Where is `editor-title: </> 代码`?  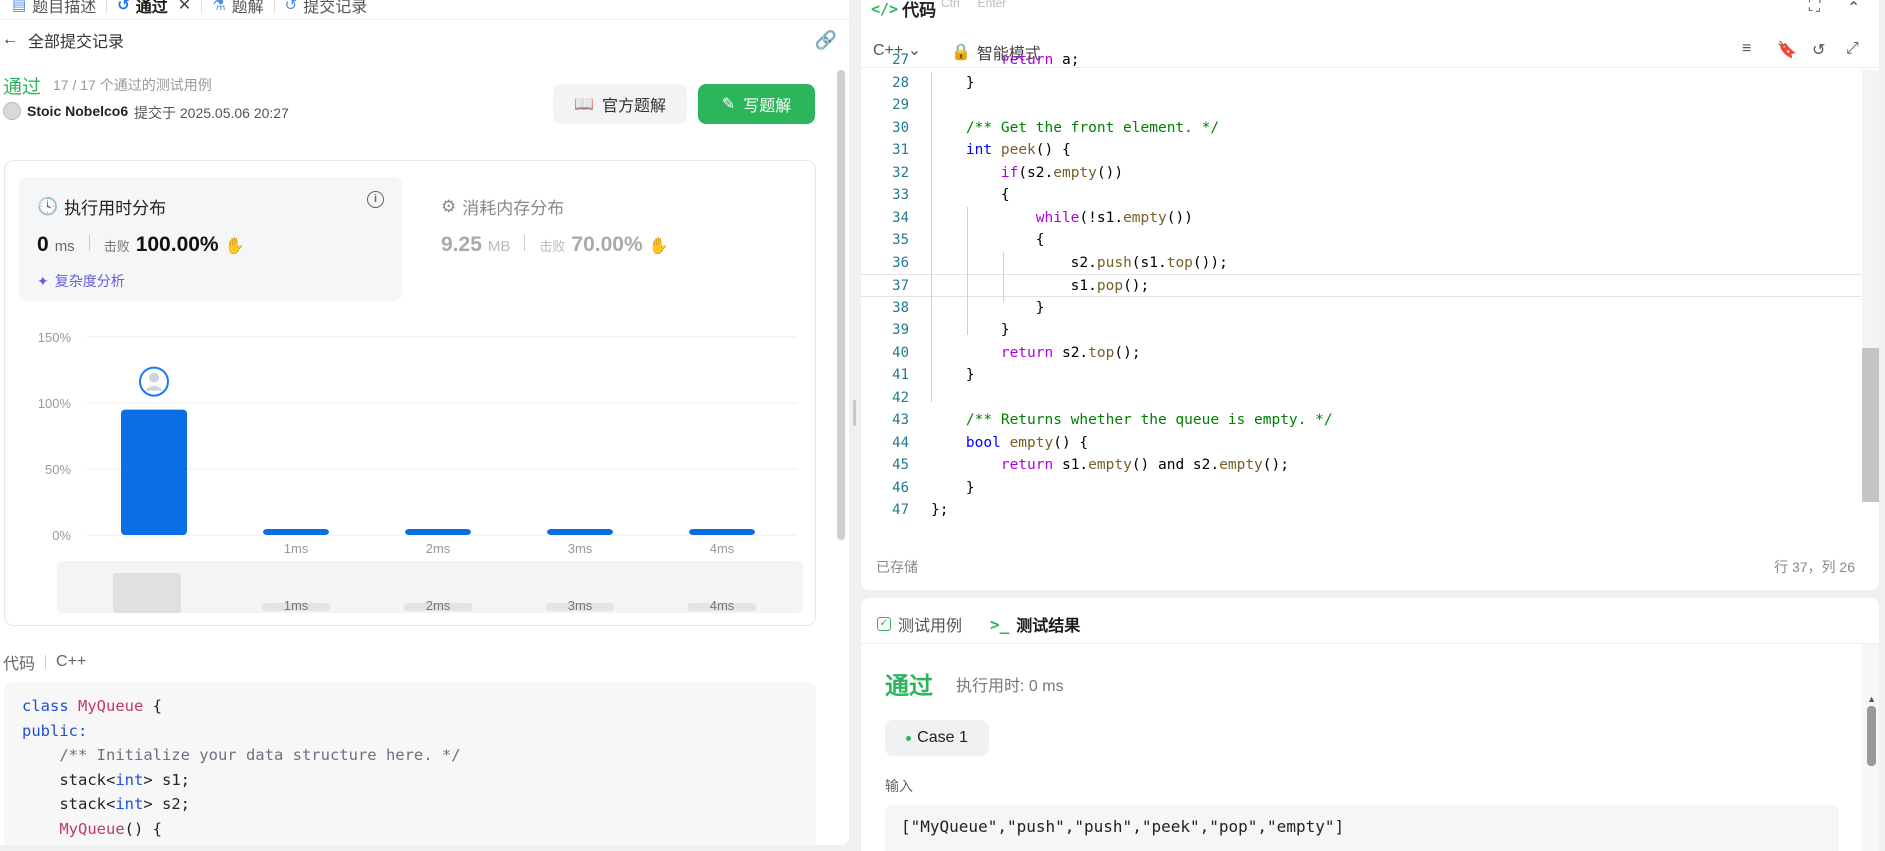
editor-title: </> 代码 is located at coordinates (903, 10).